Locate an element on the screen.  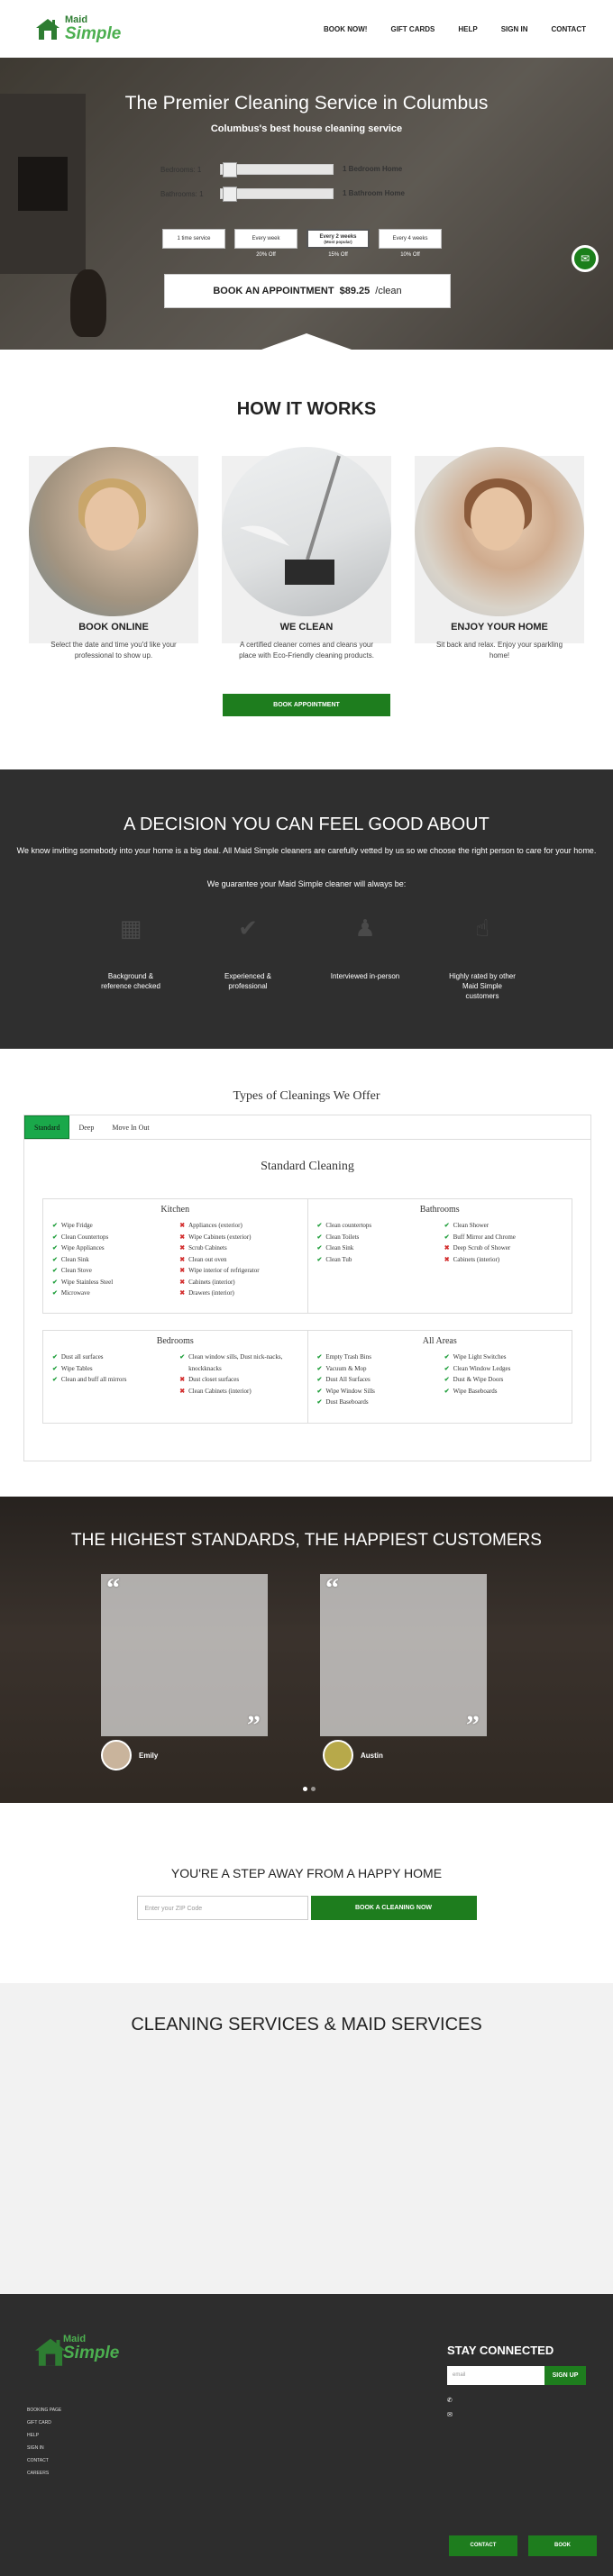
tab-move-in-out: Move In Out is located at coordinates (130, 1127).